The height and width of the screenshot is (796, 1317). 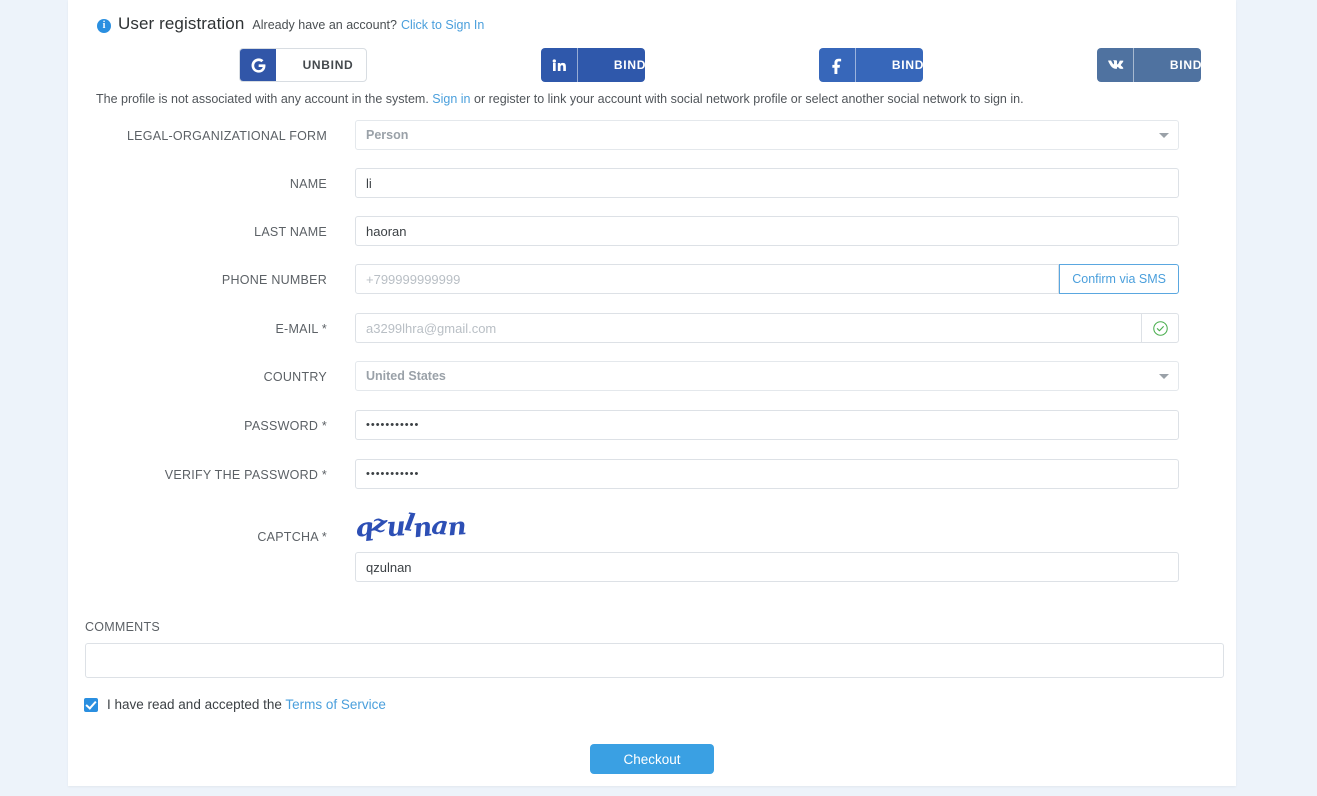 What do you see at coordinates (274, 280) in the screenshot?
I see `phone-label: PHONE NUMBER` at bounding box center [274, 280].